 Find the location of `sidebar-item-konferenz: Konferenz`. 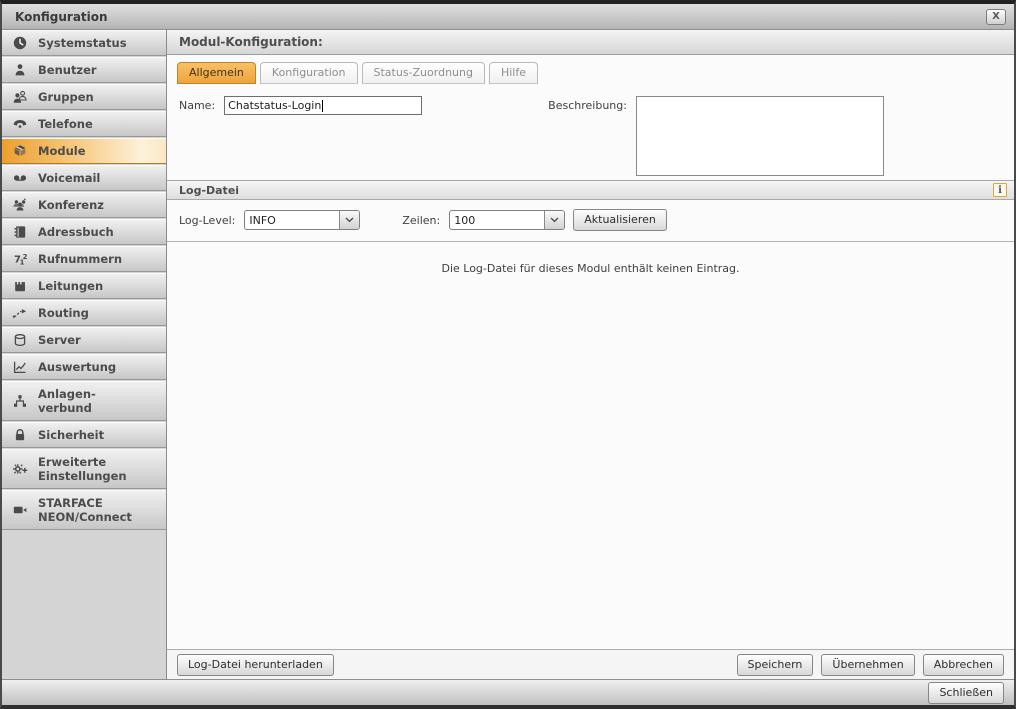

sidebar-item-konferenz: Konferenz is located at coordinates (84, 205).